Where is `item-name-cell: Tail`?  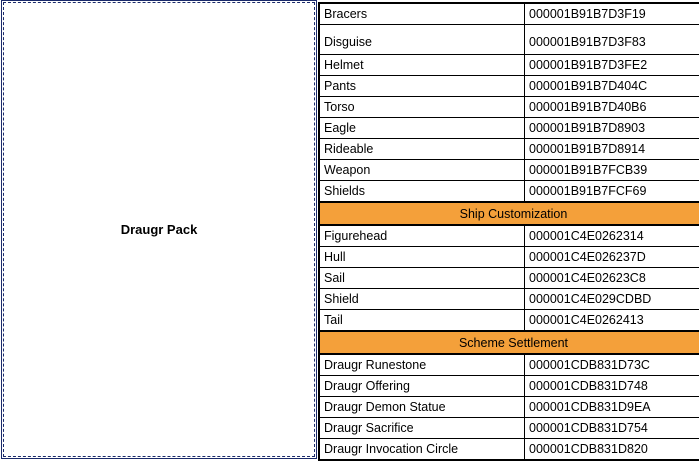
item-name-cell: Tail is located at coordinates (422, 321).